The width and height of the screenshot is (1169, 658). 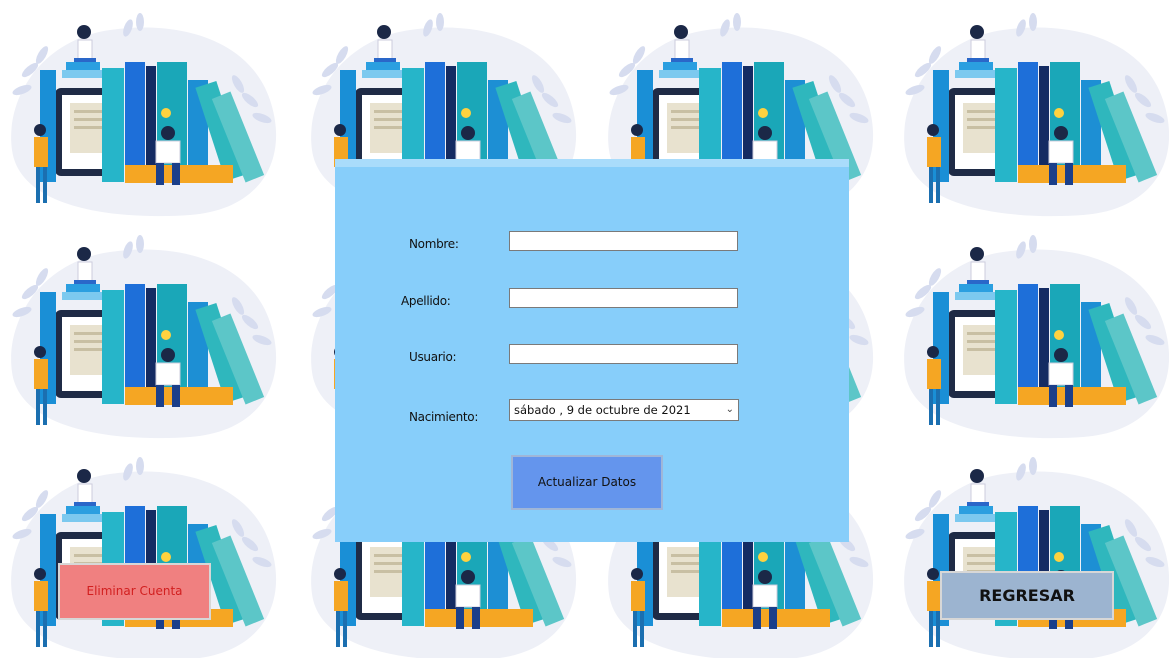 What do you see at coordinates (426, 301) in the screenshot?
I see `apellido-label: Apellido:` at bounding box center [426, 301].